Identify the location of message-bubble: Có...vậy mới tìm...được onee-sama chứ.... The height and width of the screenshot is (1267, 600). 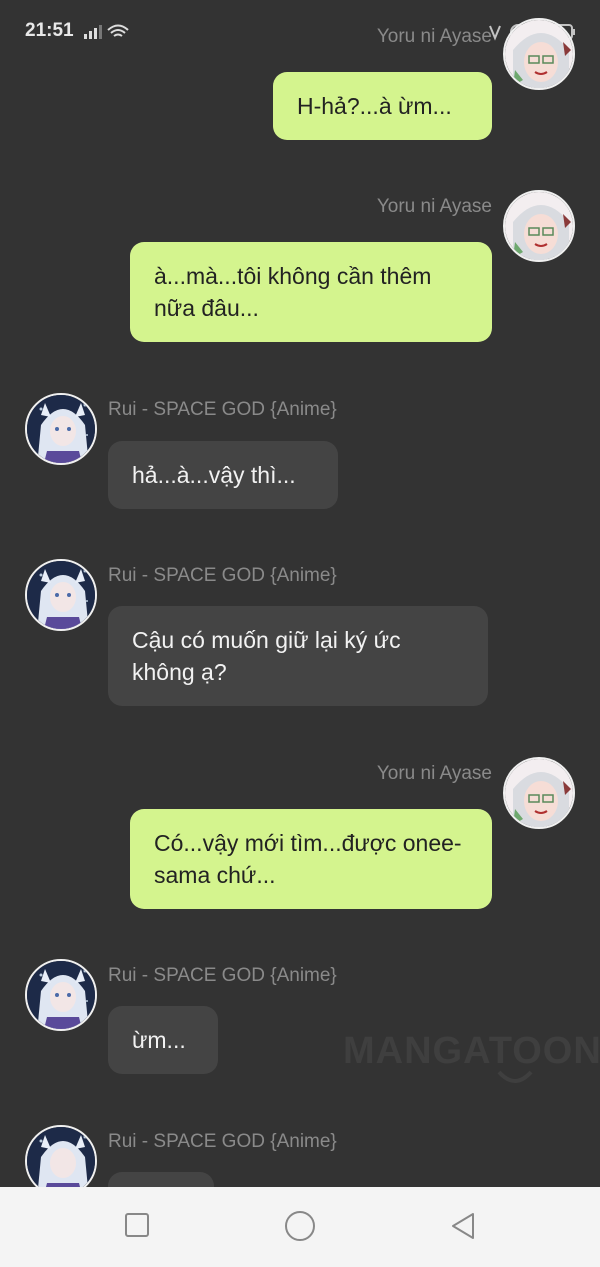
(311, 859).